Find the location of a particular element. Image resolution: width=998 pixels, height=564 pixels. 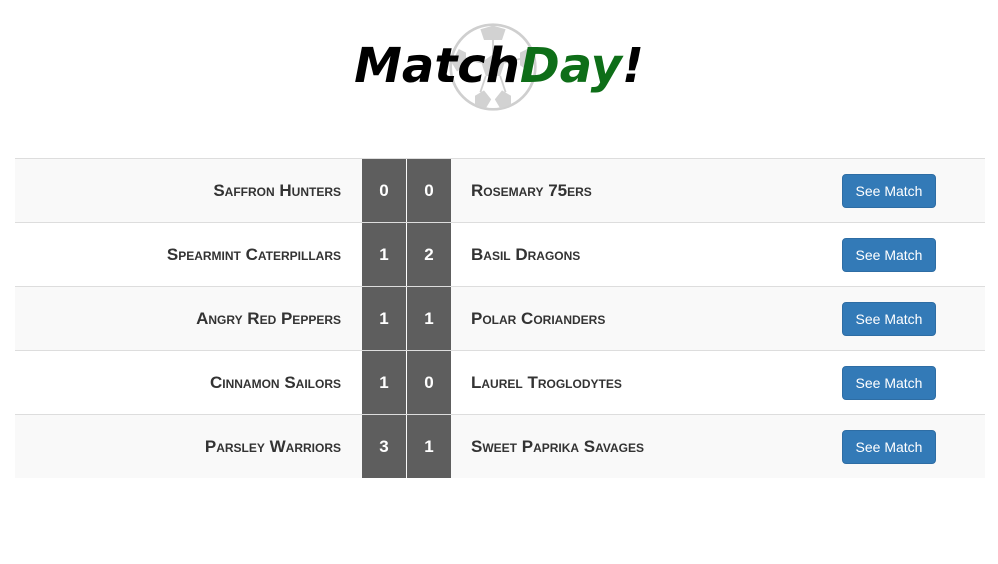

away-team-name: Sweet Paprika Savages is located at coordinates (558, 446).